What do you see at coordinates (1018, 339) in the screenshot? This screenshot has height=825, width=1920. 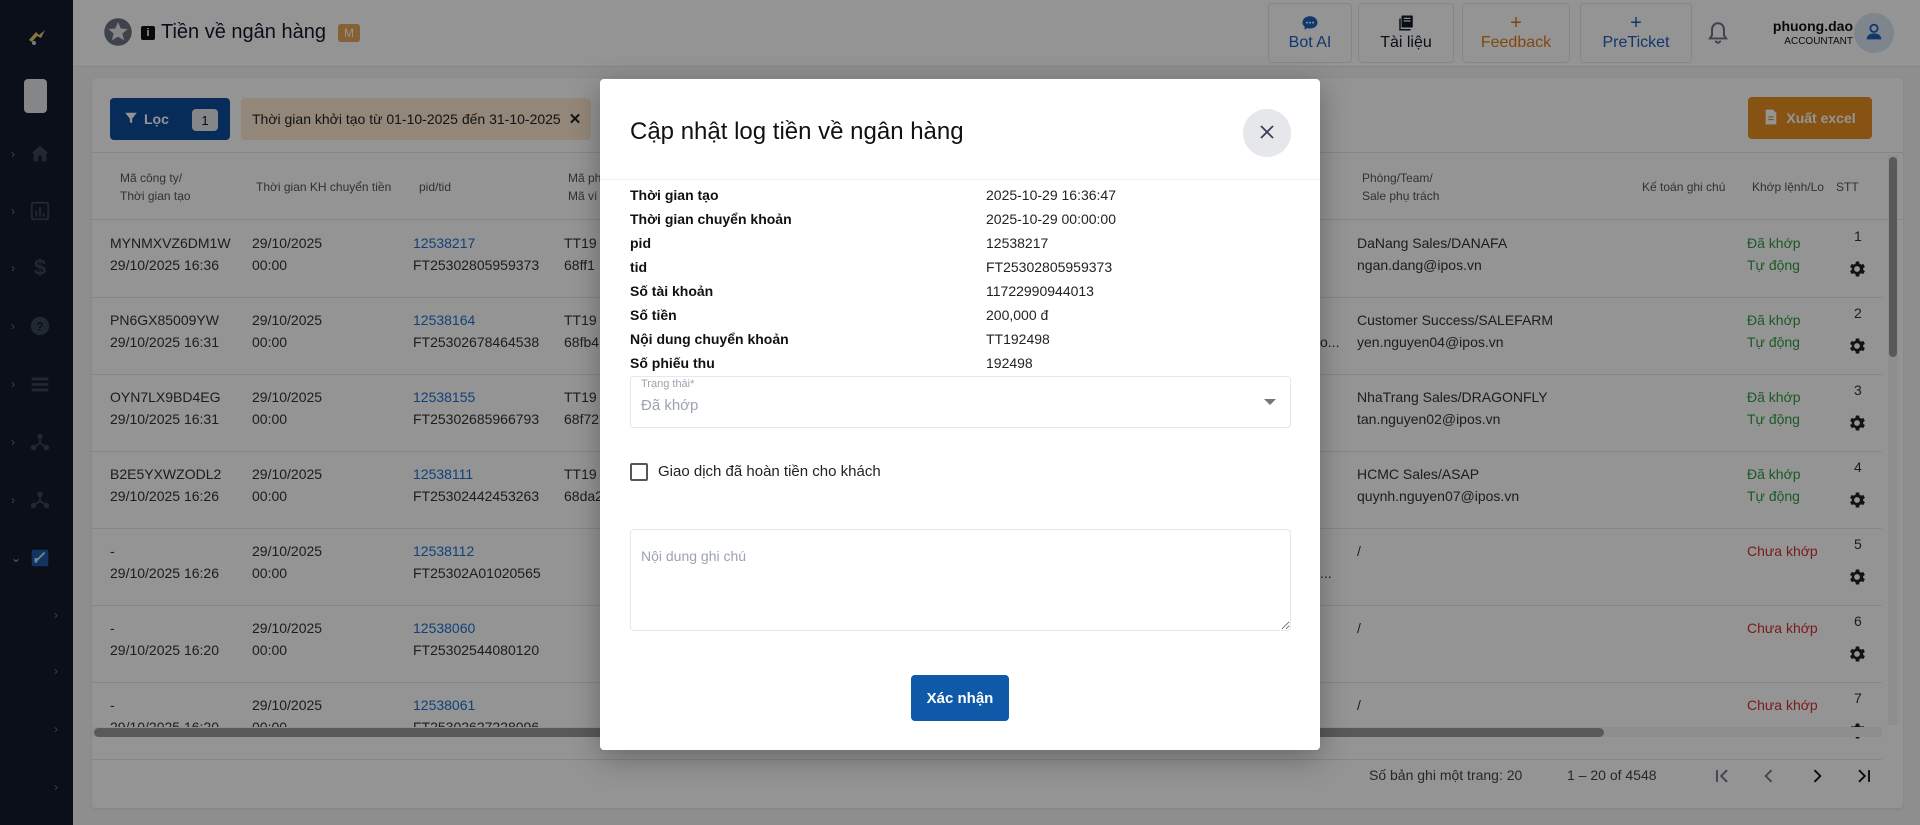 I see `detail-value: TT192498` at bounding box center [1018, 339].